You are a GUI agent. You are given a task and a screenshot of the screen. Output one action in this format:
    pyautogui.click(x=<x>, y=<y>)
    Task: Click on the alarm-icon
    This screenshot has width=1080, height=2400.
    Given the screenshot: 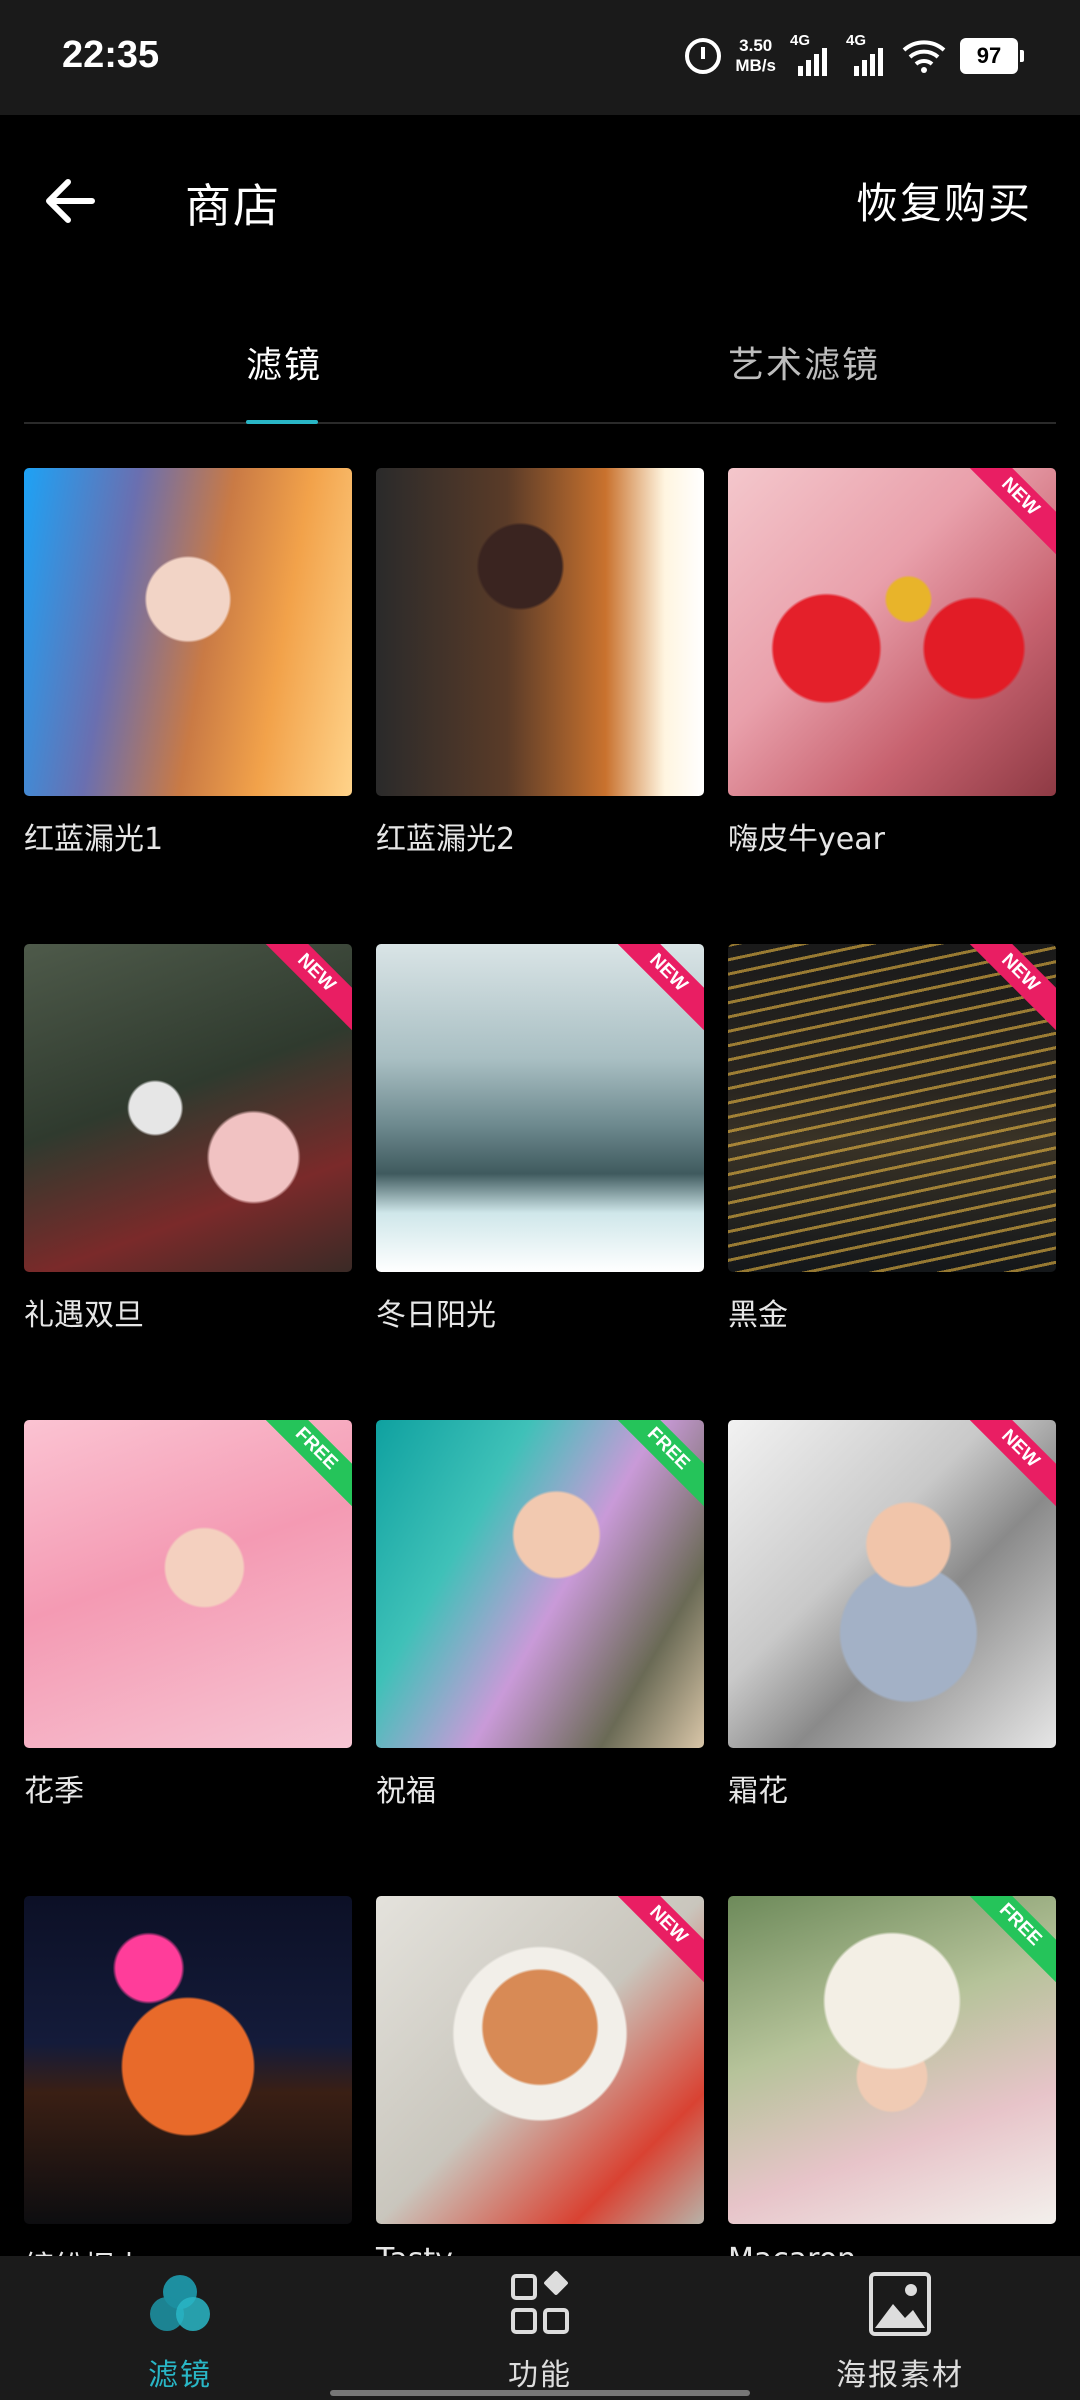 What is the action you would take?
    pyautogui.click(x=703, y=56)
    